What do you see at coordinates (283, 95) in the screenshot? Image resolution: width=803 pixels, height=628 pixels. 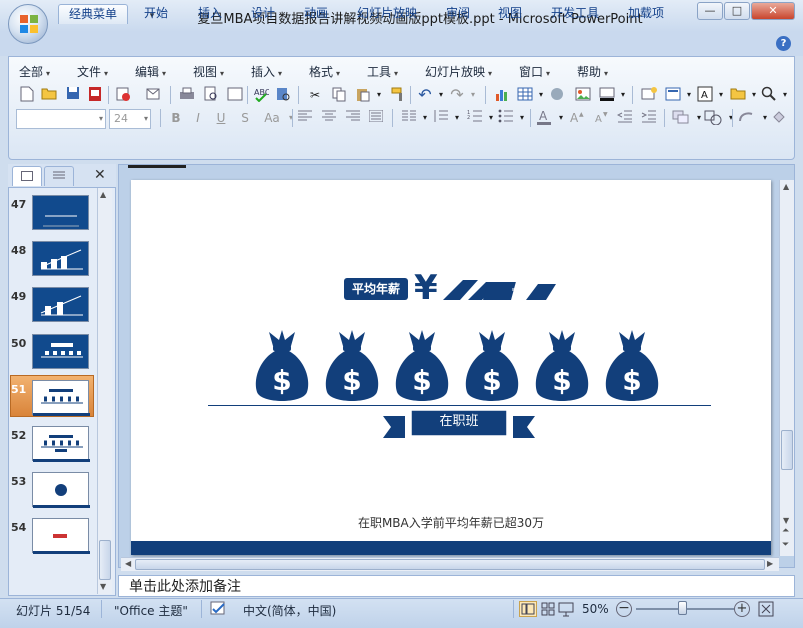 I see `research-icon` at bounding box center [283, 95].